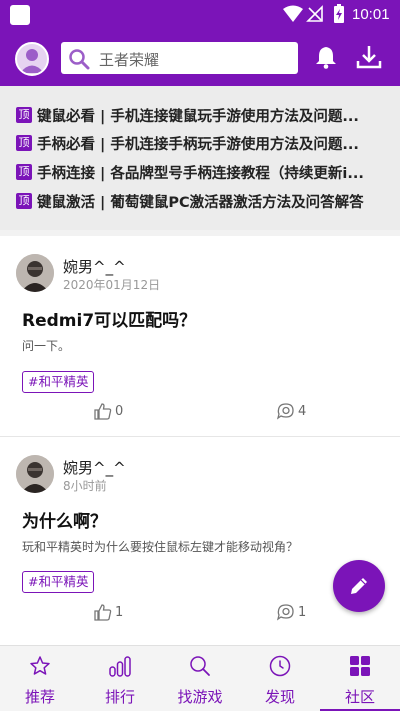  I want to click on clock: 10:01, so click(371, 14).